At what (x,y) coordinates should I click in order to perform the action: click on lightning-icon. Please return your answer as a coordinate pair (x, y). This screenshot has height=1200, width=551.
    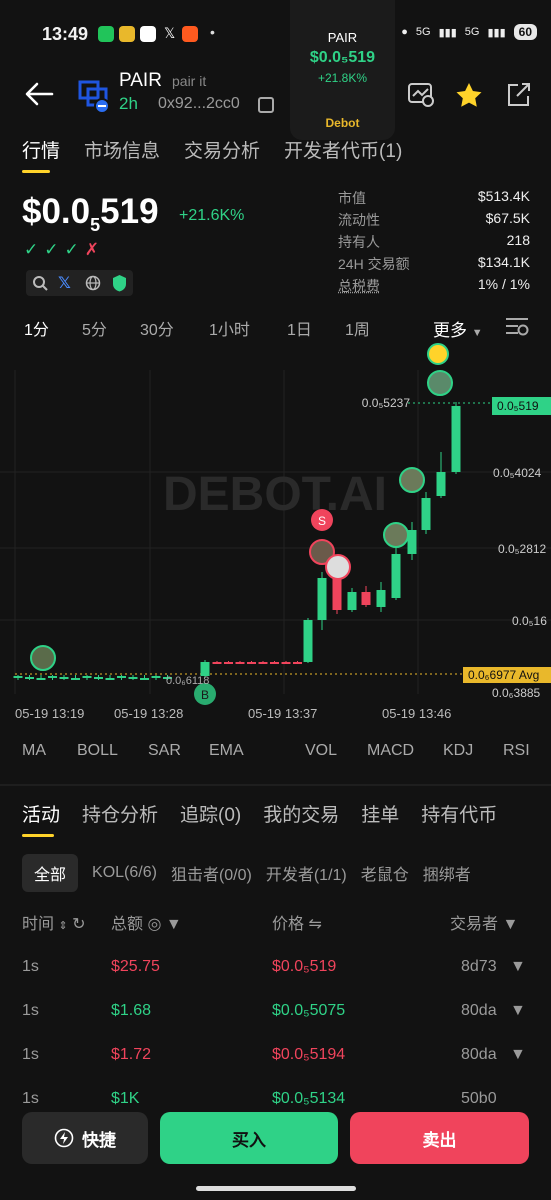
    Looking at the image, I should click on (64, 1138).